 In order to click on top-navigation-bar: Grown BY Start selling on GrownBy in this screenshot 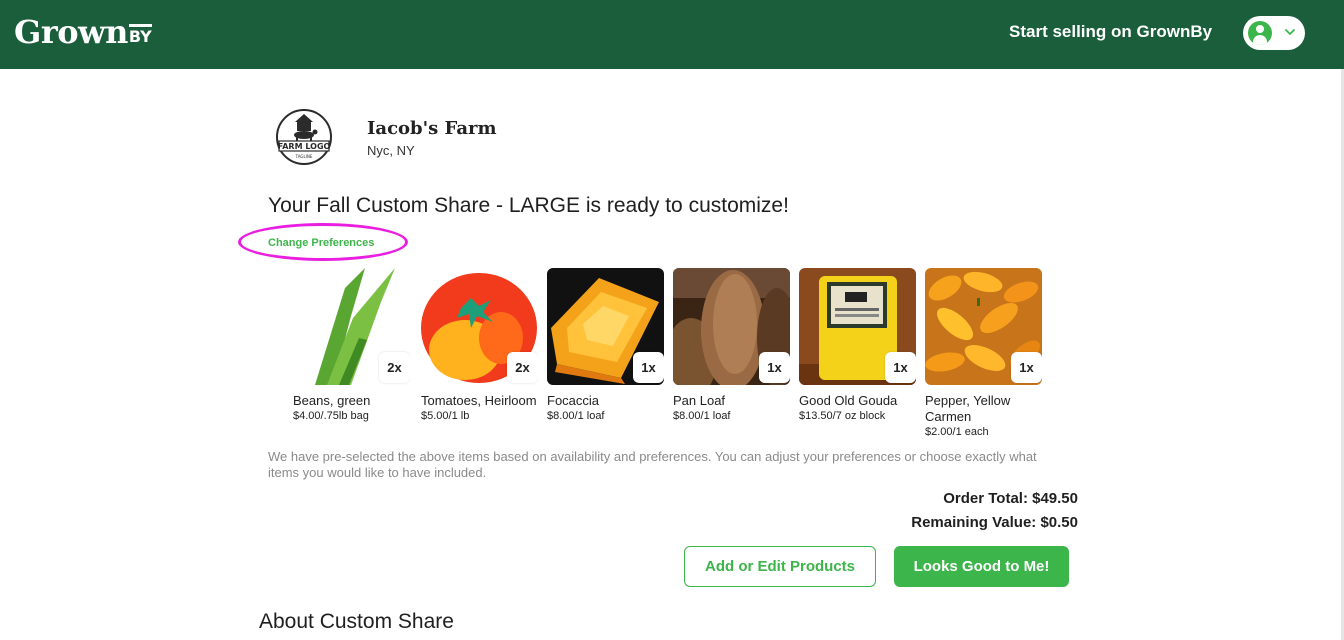, I will do `click(672, 34)`.